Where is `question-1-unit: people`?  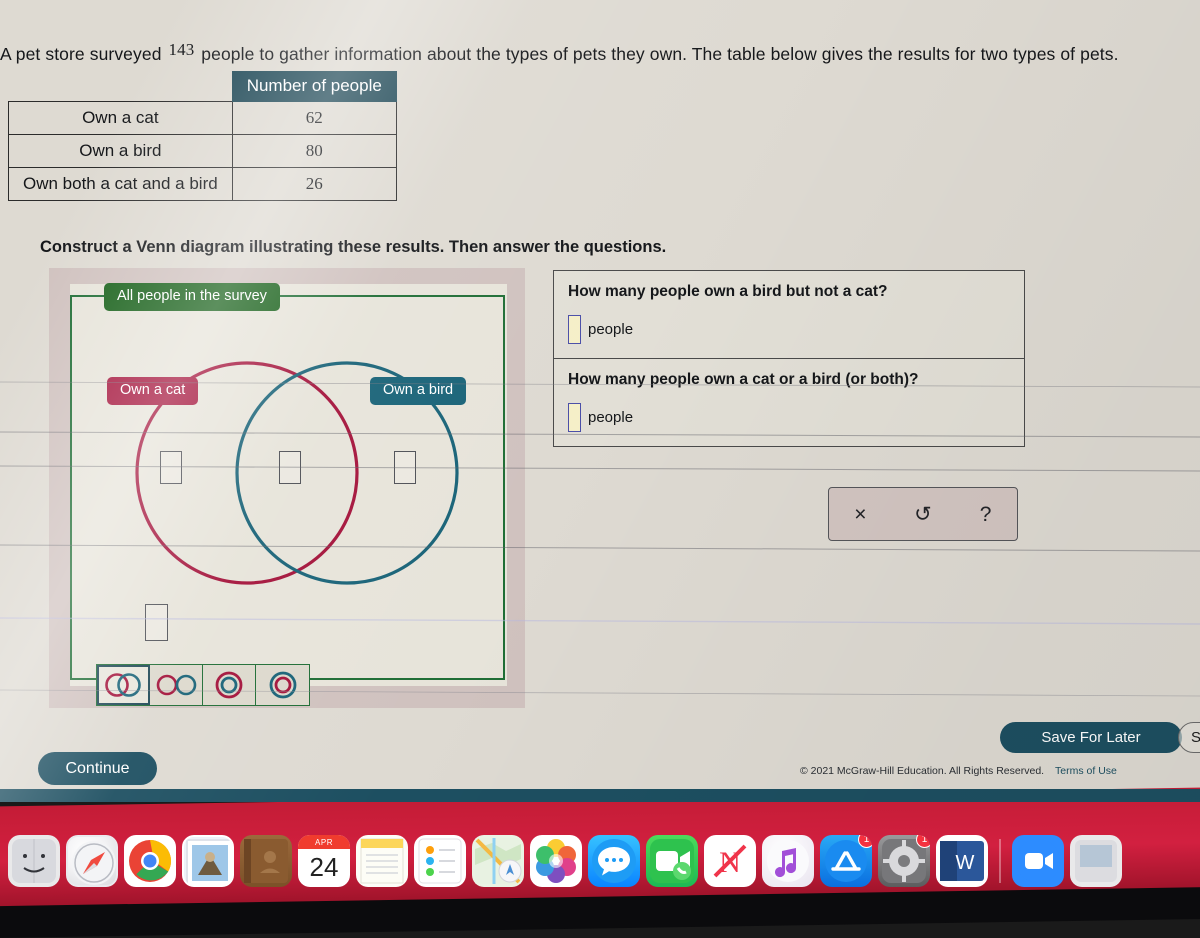 question-1-unit: people is located at coordinates (611, 329).